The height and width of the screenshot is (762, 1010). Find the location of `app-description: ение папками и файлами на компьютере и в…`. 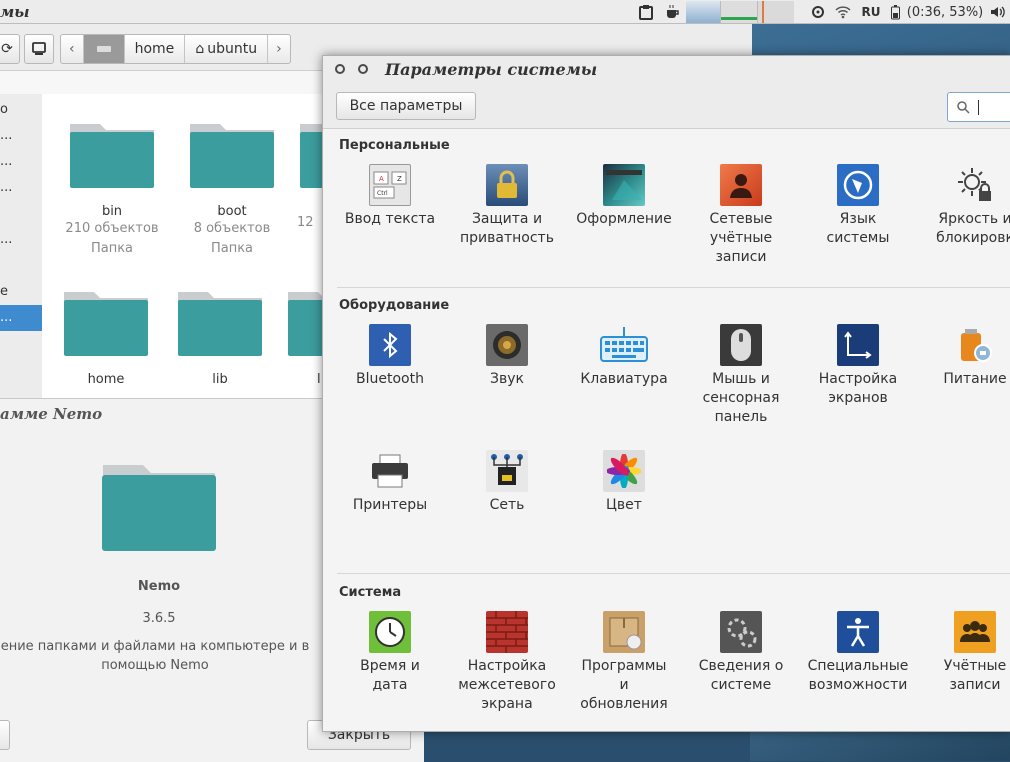

app-description: ение папками и файлами на компьютере и в… is located at coordinates (175, 656).